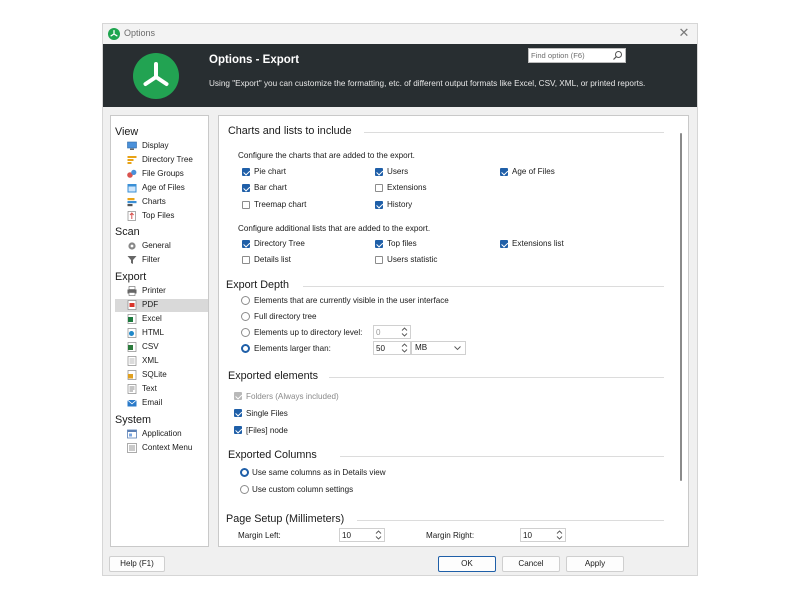 The image size is (800, 600). What do you see at coordinates (379, 172) in the screenshot?
I see `users-checkbox` at bounding box center [379, 172].